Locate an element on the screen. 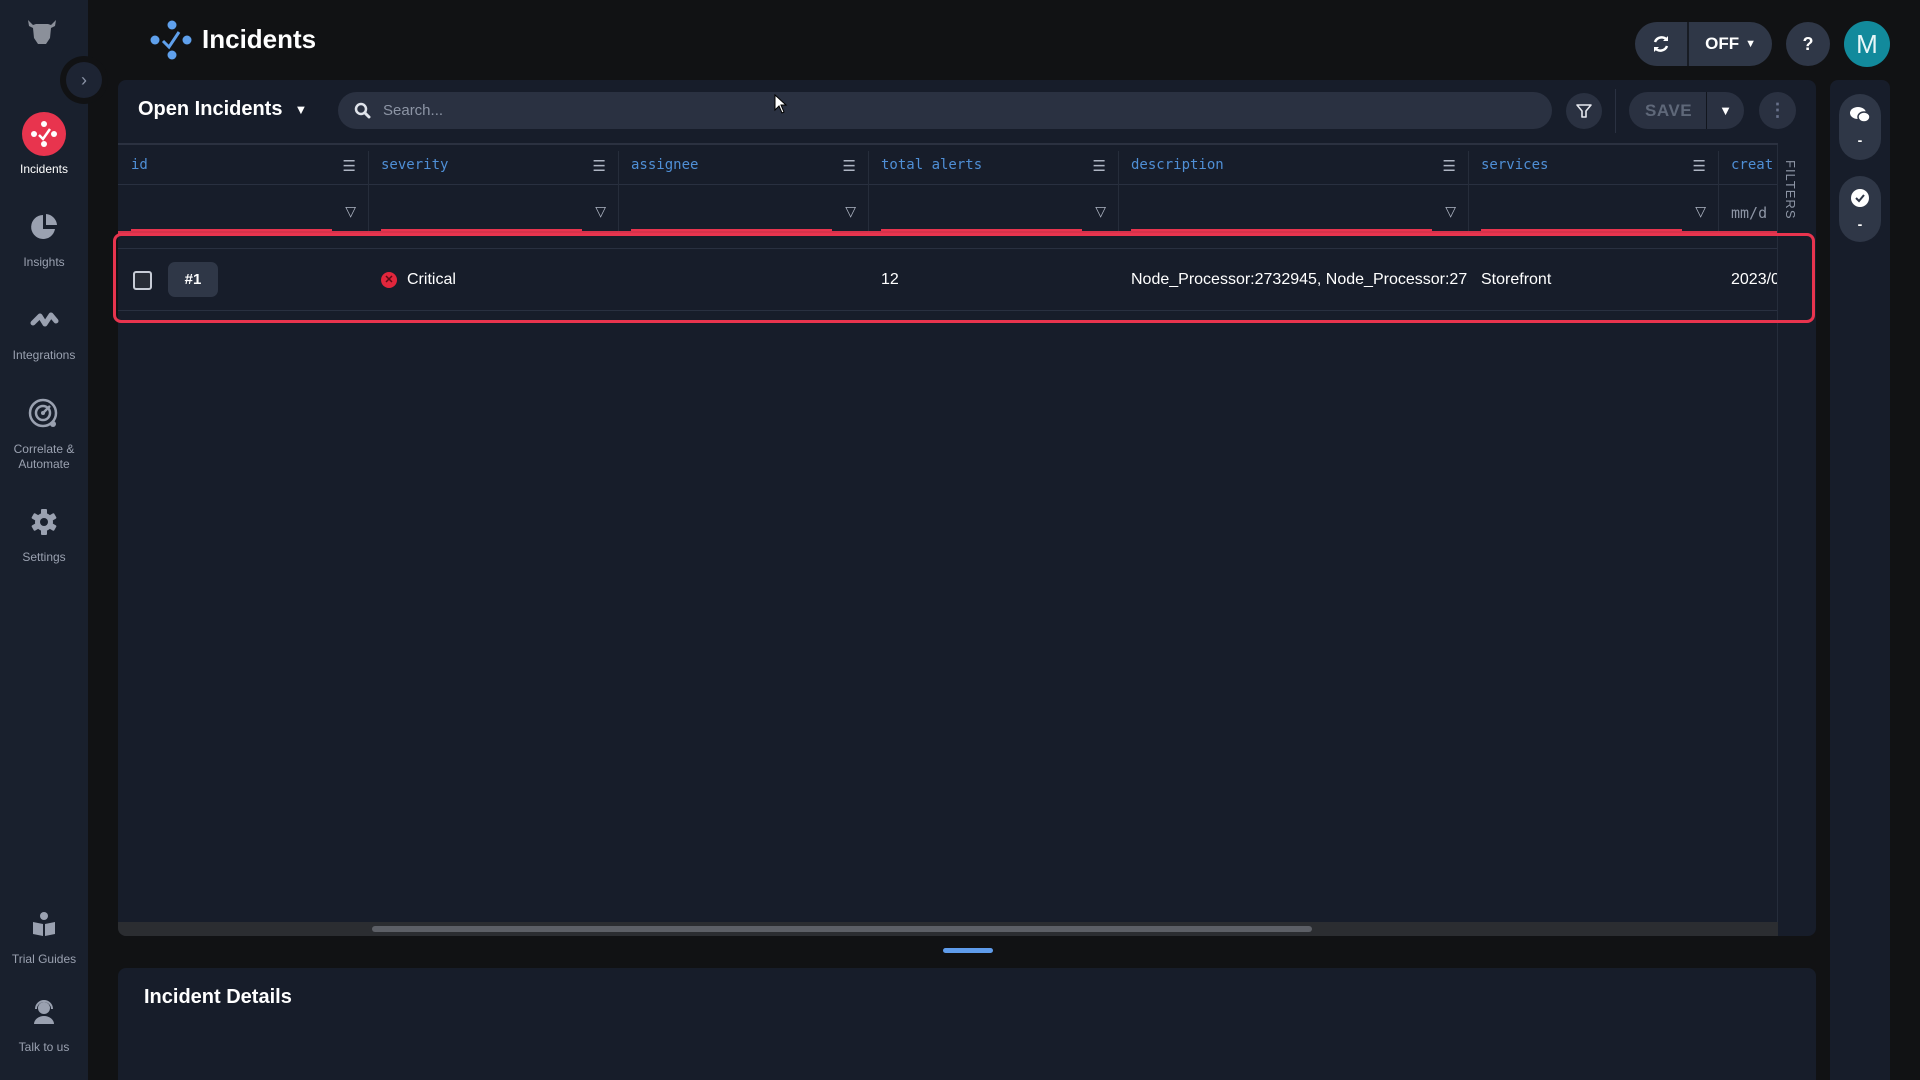 The width and height of the screenshot is (1920, 1080). sidebar-item-incidents: Incidents is located at coordinates (44, 144).